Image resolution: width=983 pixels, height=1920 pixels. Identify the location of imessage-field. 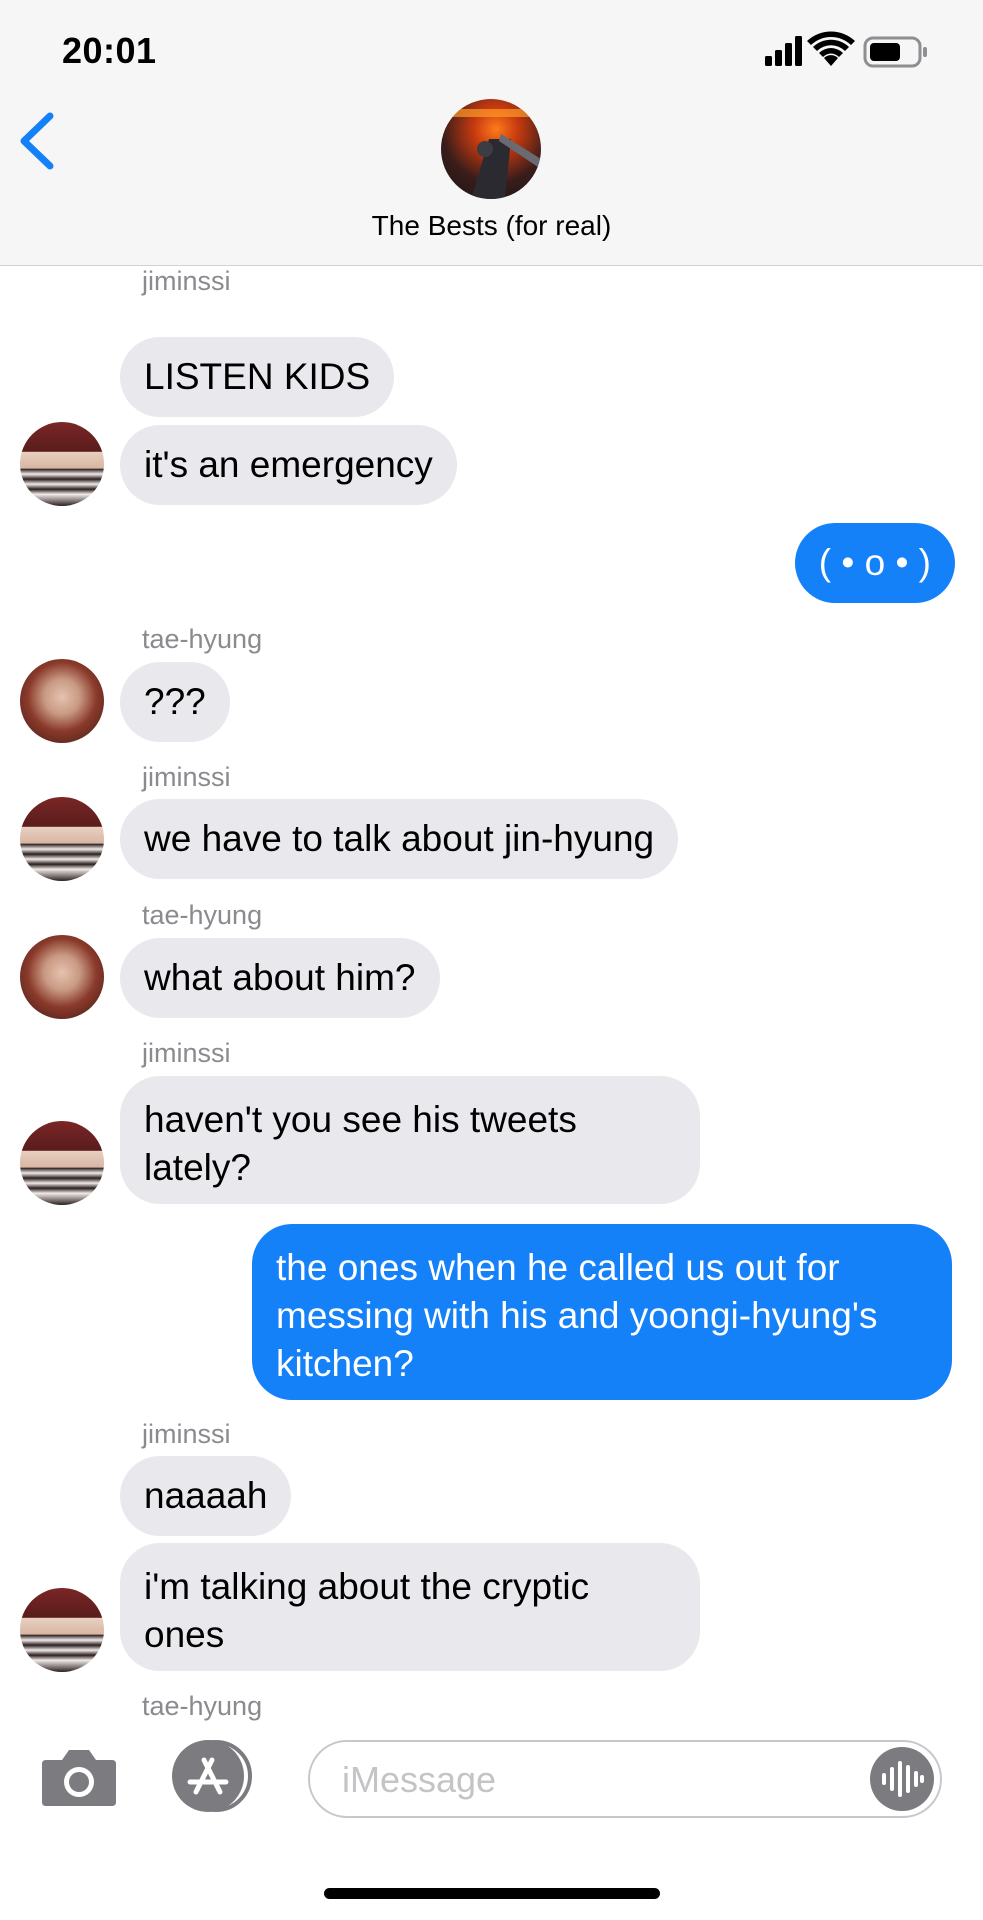
(625, 1779).